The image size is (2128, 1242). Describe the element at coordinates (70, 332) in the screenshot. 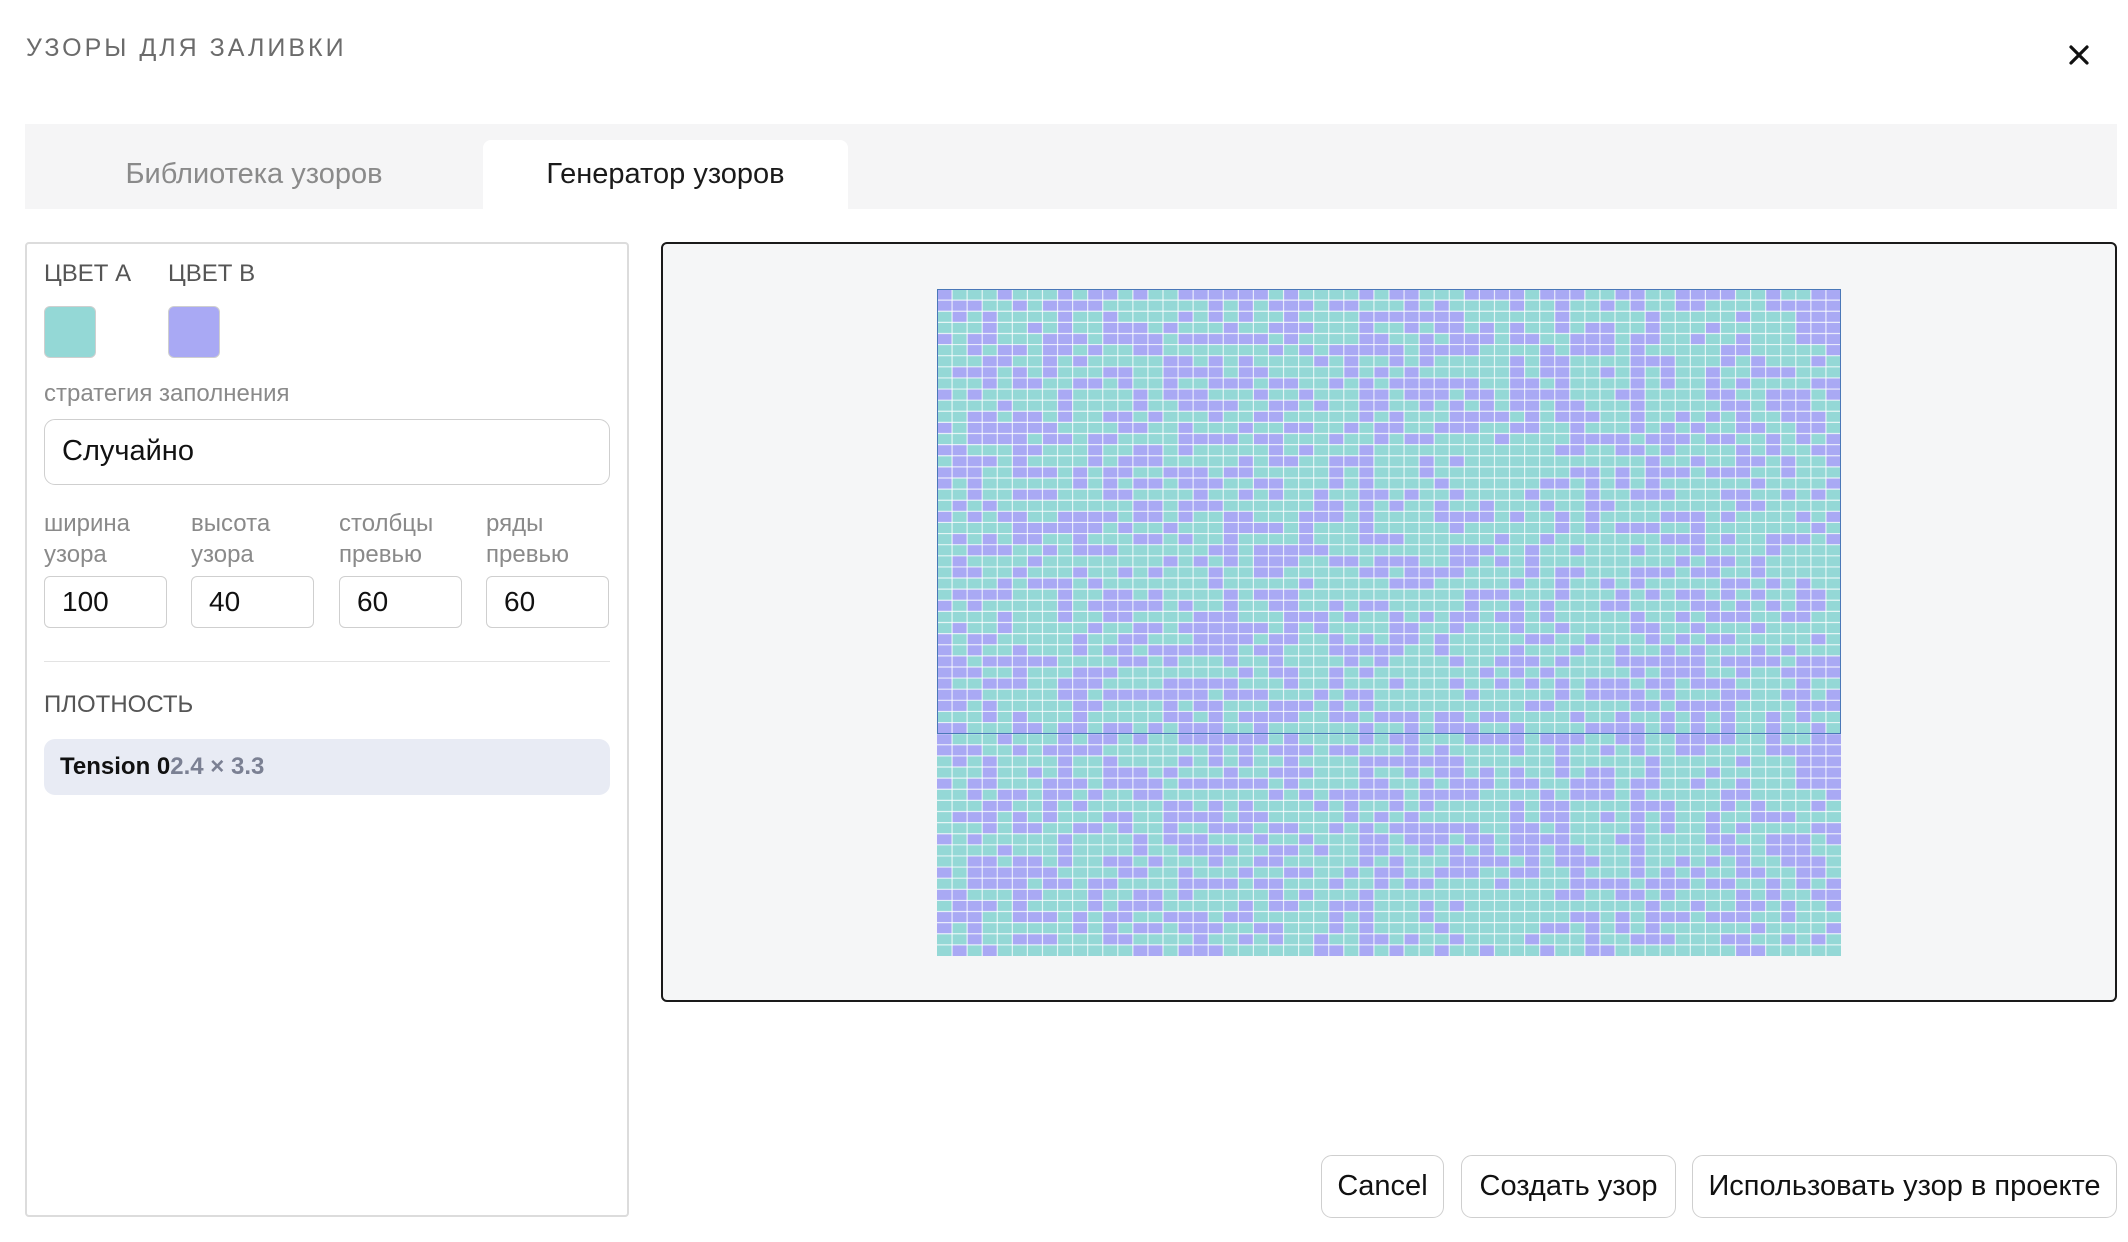

I see `color-a-swatch` at that location.